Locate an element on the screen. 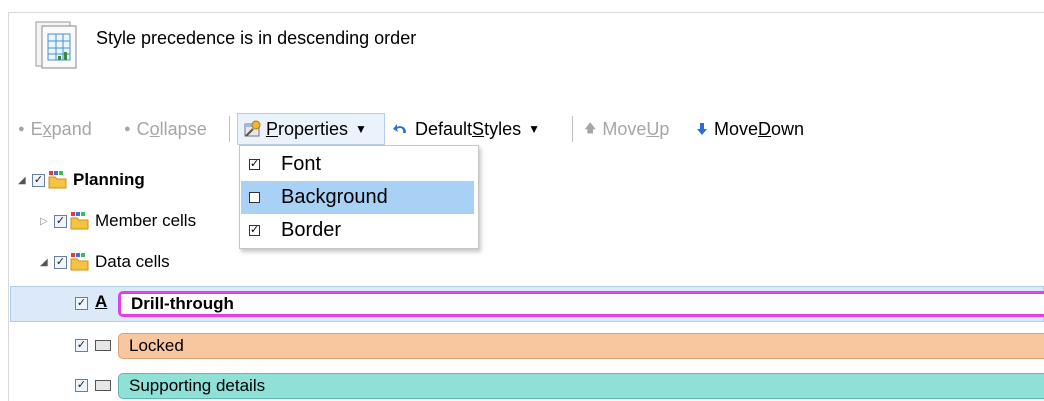 The width and height of the screenshot is (1044, 401). style-locked: Locked is located at coordinates (581, 346).